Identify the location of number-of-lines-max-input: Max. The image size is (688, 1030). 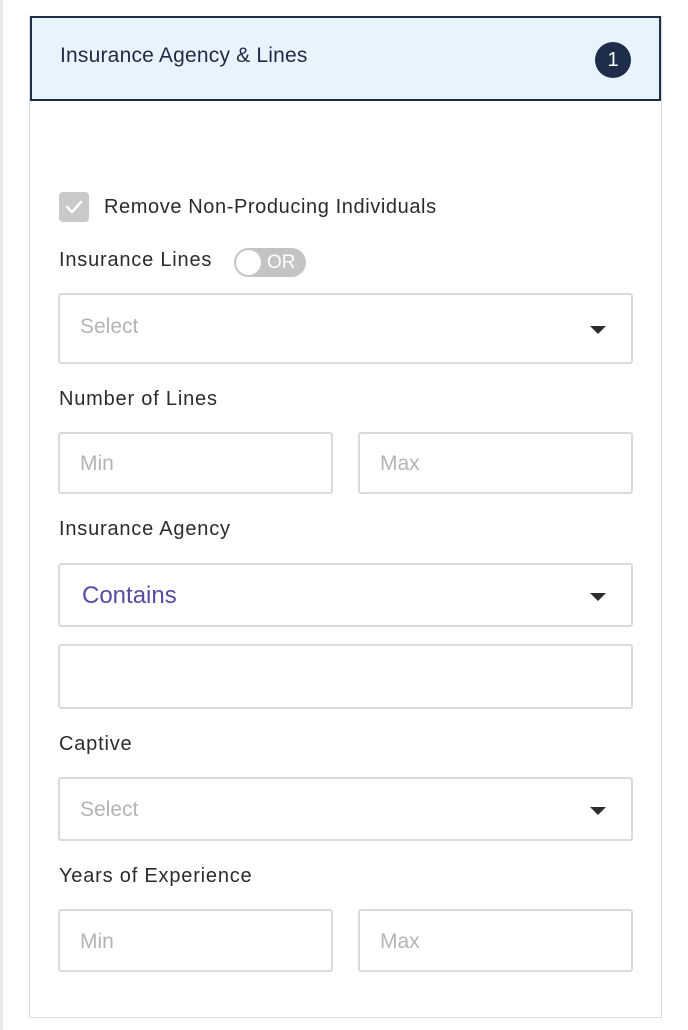
(495, 463).